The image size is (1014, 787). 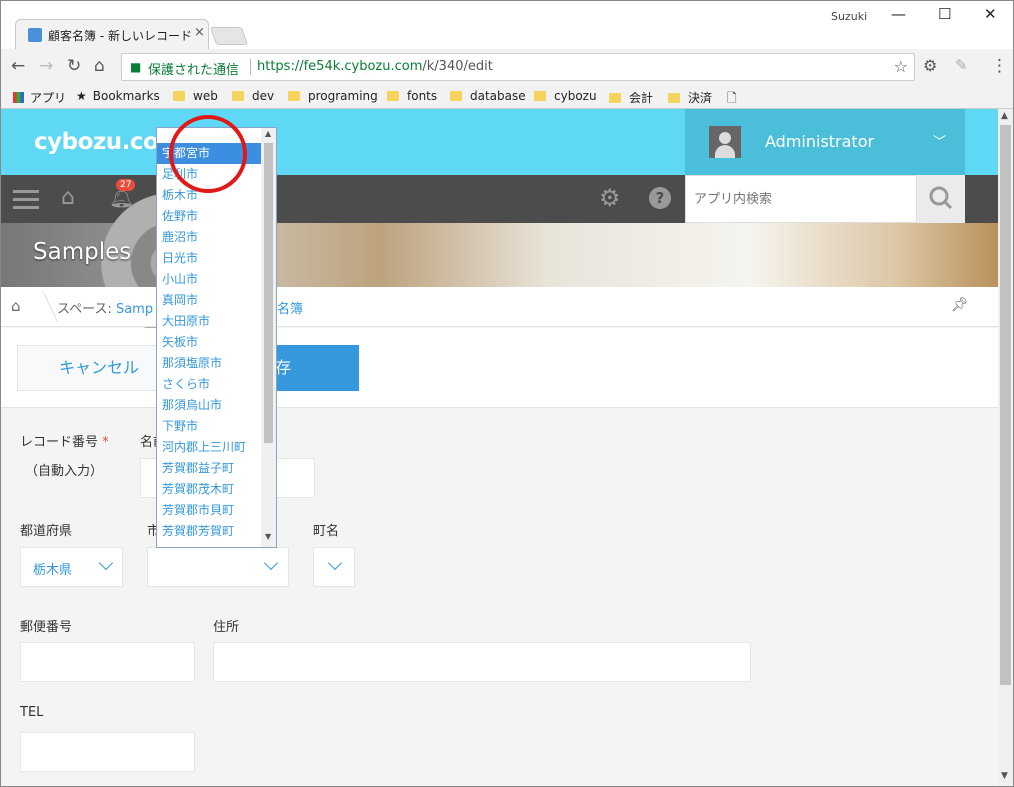 I want to click on city-option: 真岡市, so click(x=209, y=300).